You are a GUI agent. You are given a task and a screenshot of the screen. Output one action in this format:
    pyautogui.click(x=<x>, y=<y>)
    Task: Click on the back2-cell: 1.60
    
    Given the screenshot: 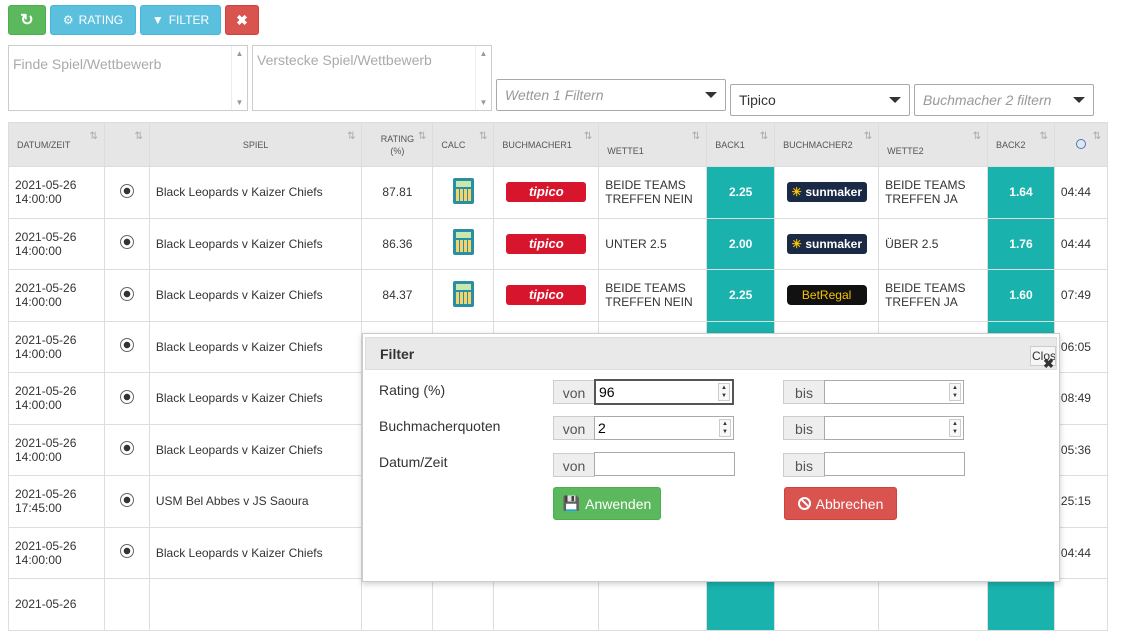 What is the action you would take?
    pyautogui.click(x=1020, y=295)
    